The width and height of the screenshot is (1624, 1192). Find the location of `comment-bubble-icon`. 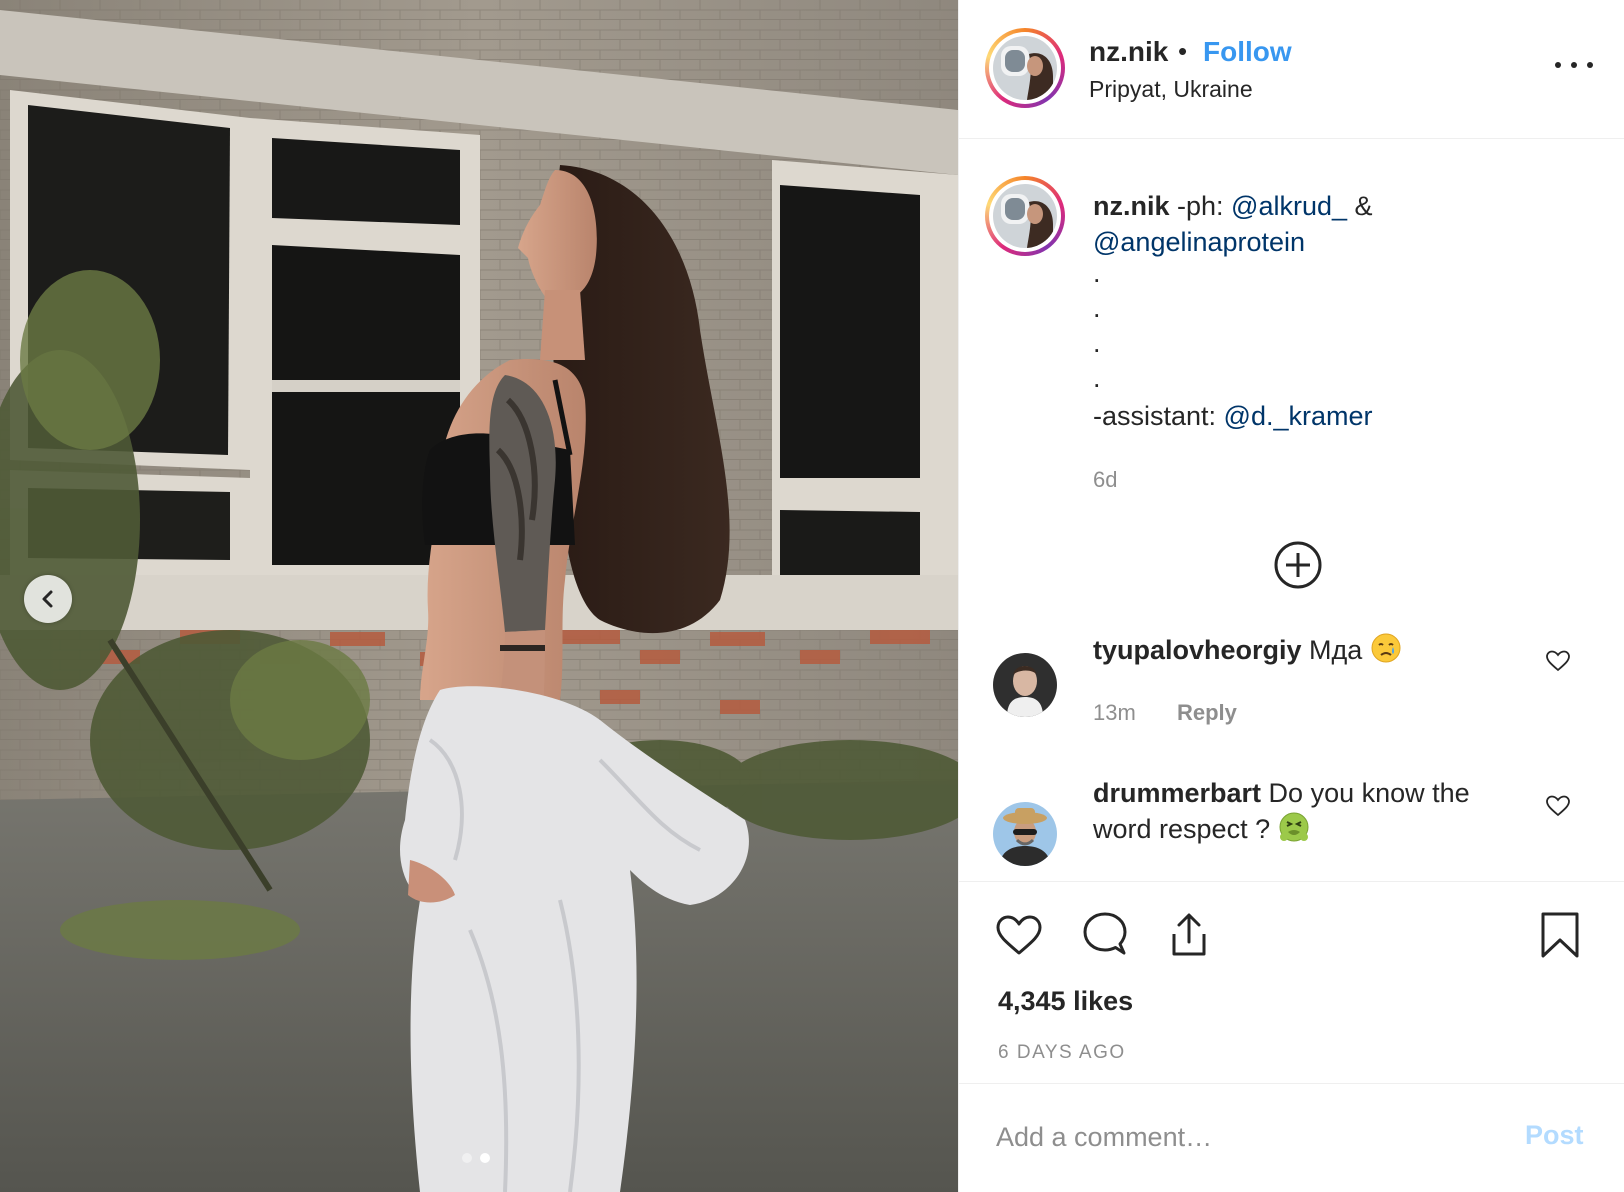

comment-bubble-icon is located at coordinates (1105, 935).